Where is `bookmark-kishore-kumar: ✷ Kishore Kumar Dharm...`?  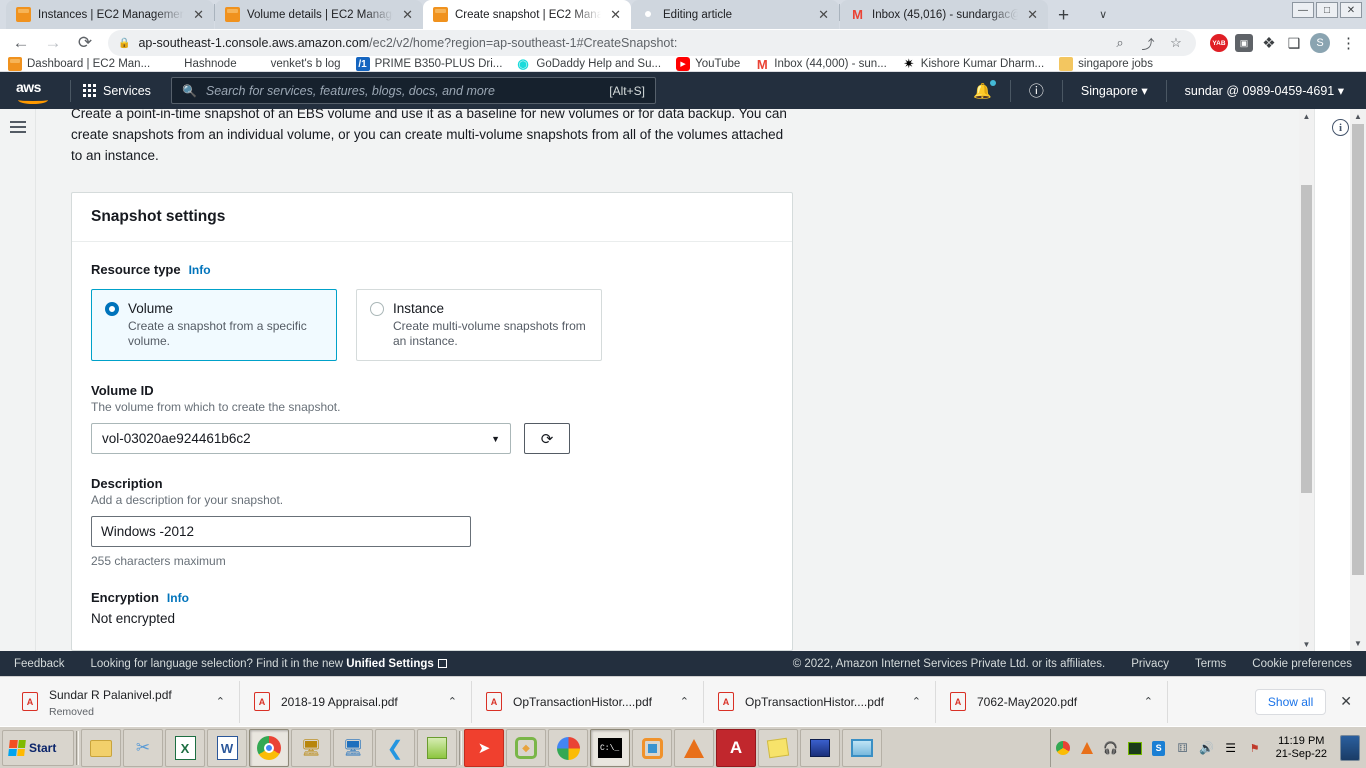
bookmark-kishore-kumar: ✷ Kishore Kumar Dharm... is located at coordinates (973, 64).